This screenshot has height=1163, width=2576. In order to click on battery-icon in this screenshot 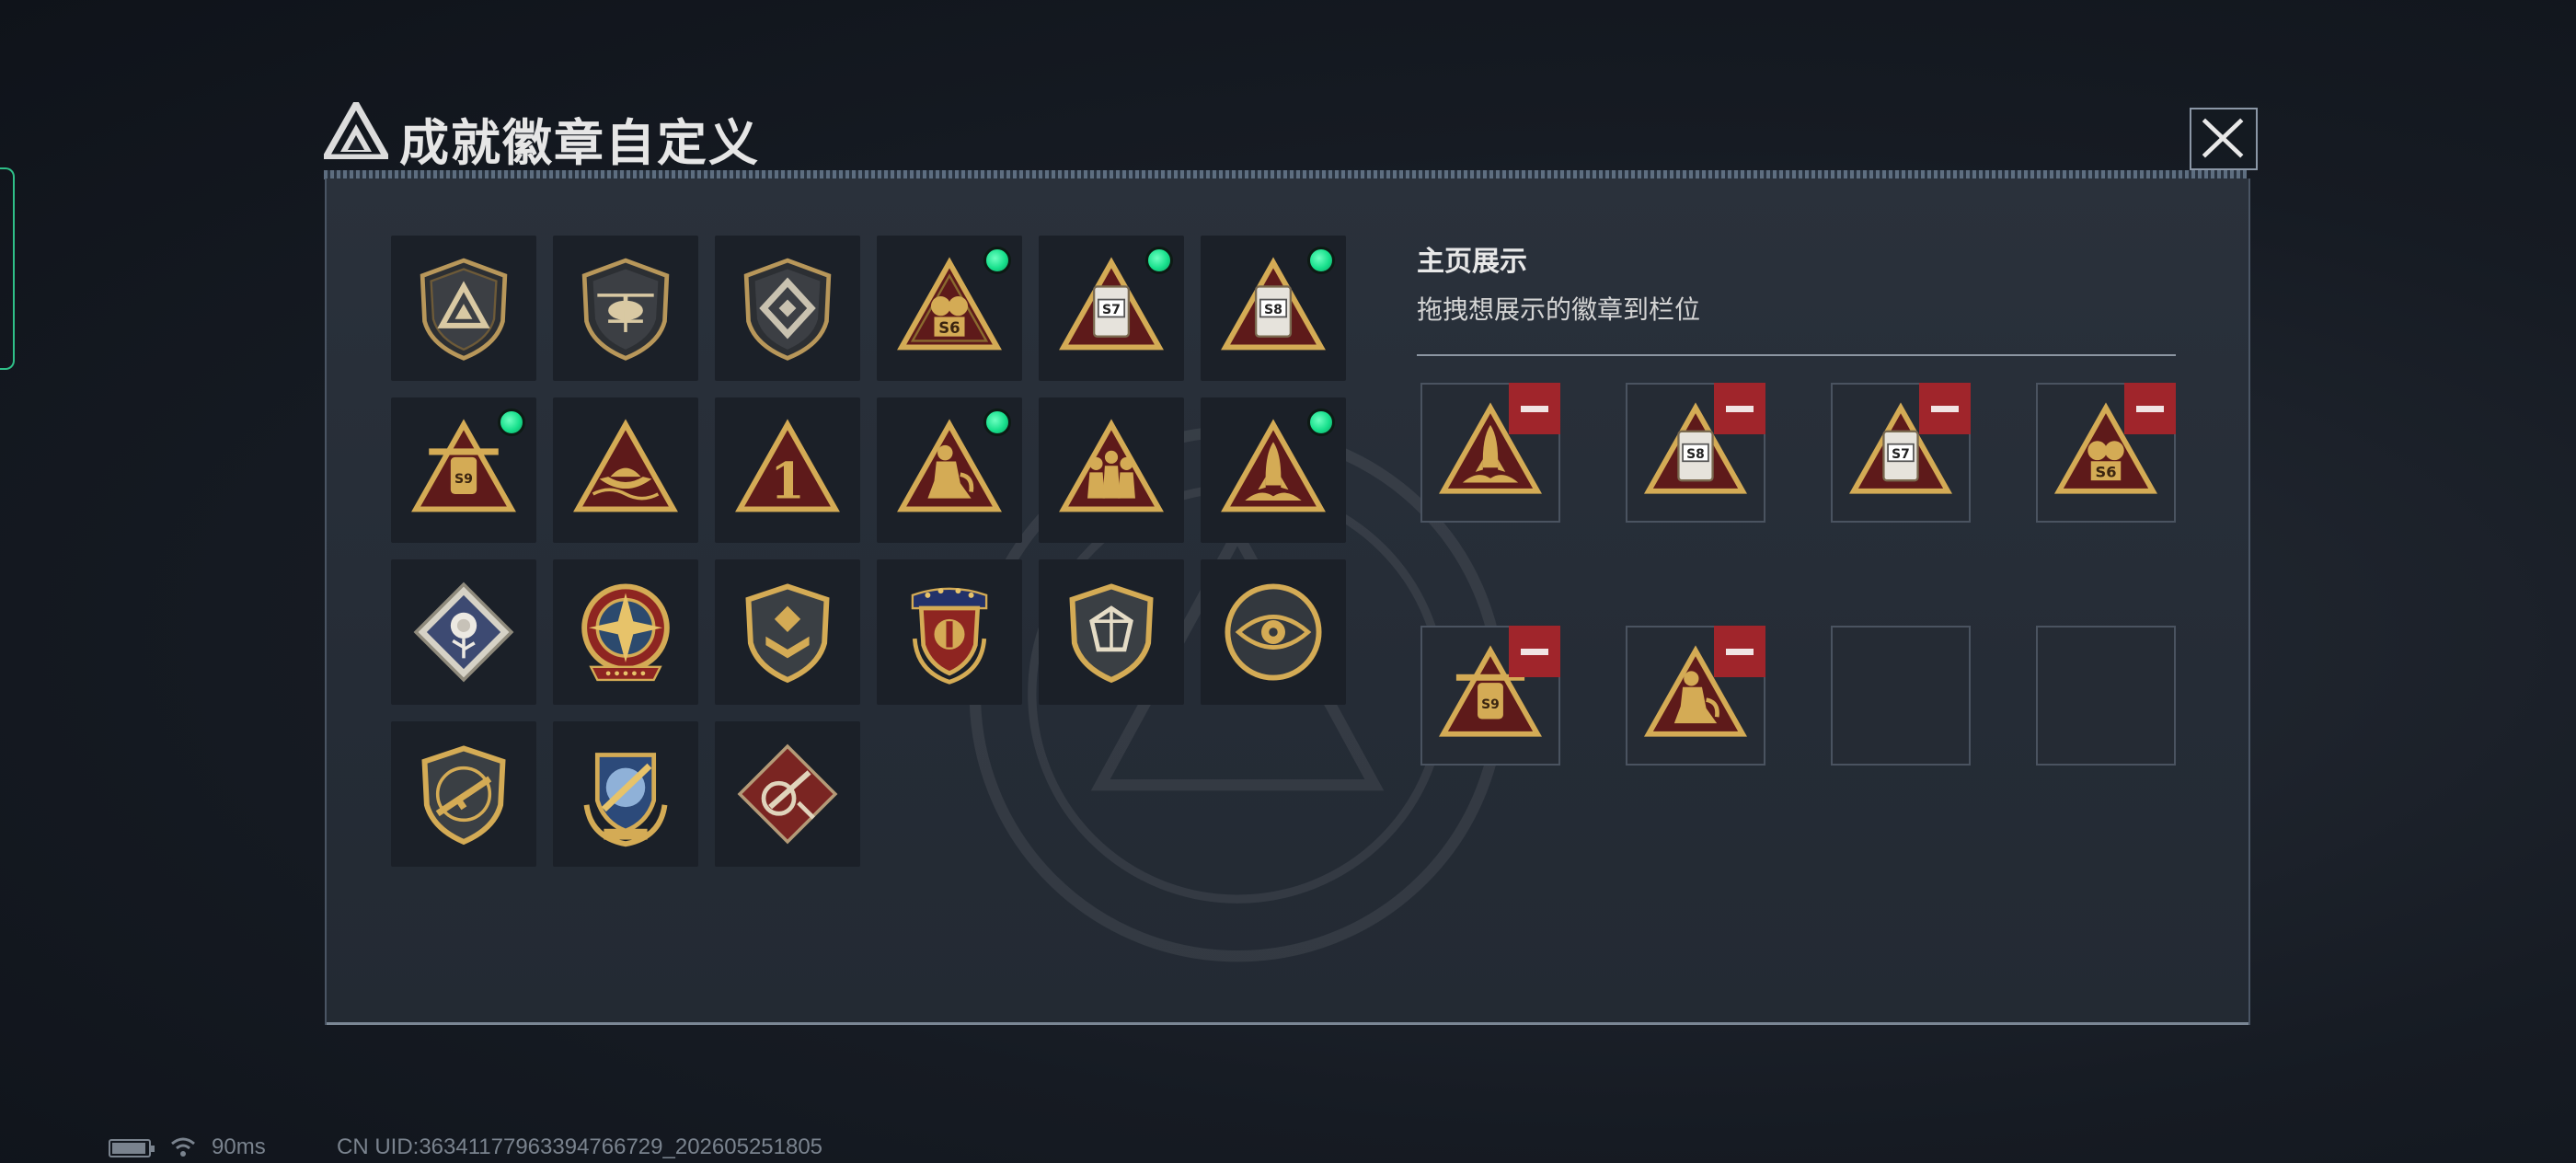, I will do `click(132, 1148)`.